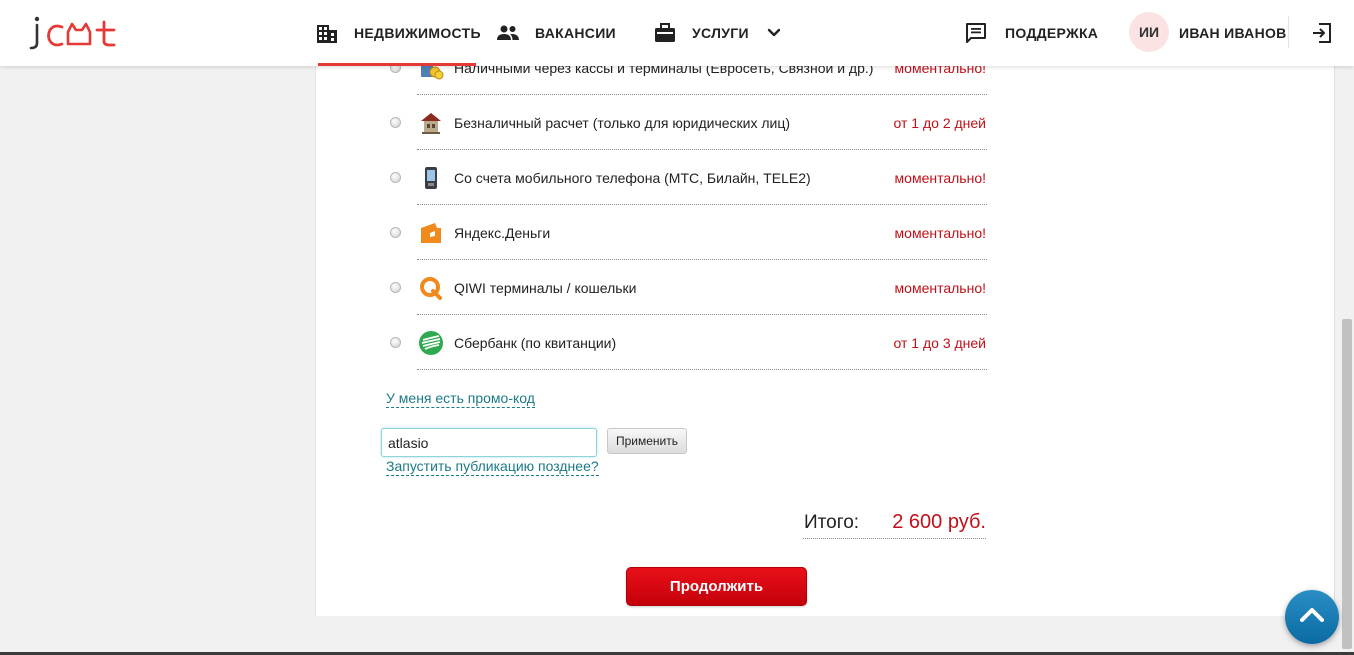 The image size is (1354, 655). I want to click on briefcase-icon, so click(665, 33).